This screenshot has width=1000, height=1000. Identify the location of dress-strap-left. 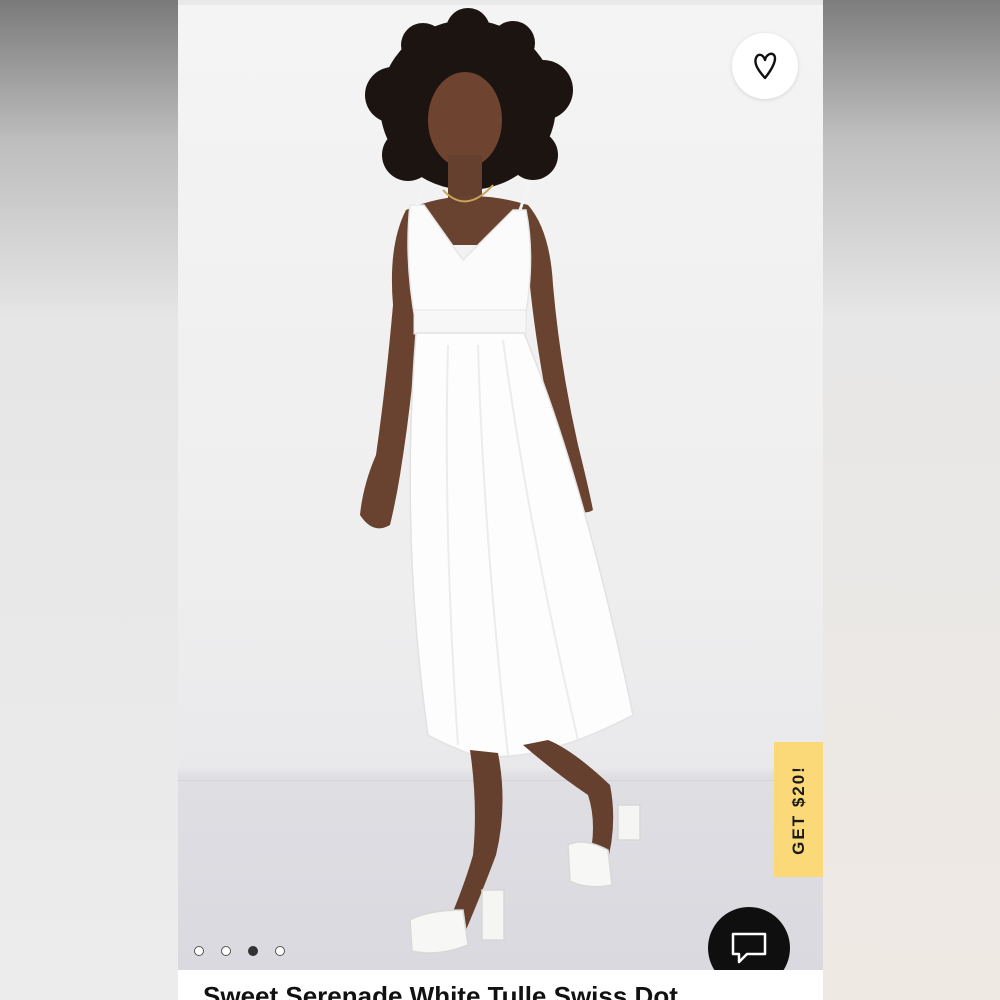
(420, 195).